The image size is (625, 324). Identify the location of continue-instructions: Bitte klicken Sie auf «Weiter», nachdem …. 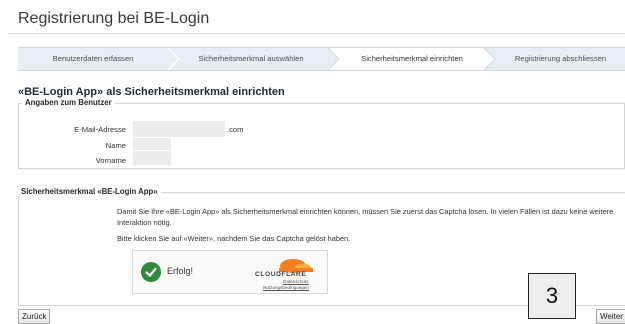
(234, 238).